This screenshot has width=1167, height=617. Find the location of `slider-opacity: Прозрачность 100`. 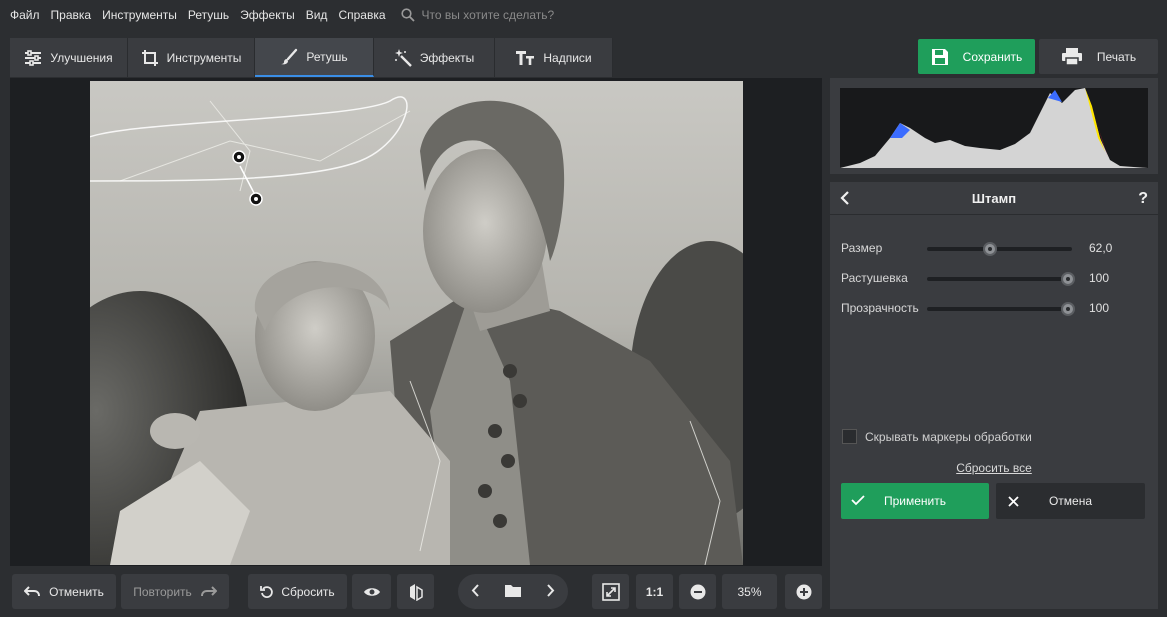

slider-opacity: Прозрачность 100 is located at coordinates (991, 308).